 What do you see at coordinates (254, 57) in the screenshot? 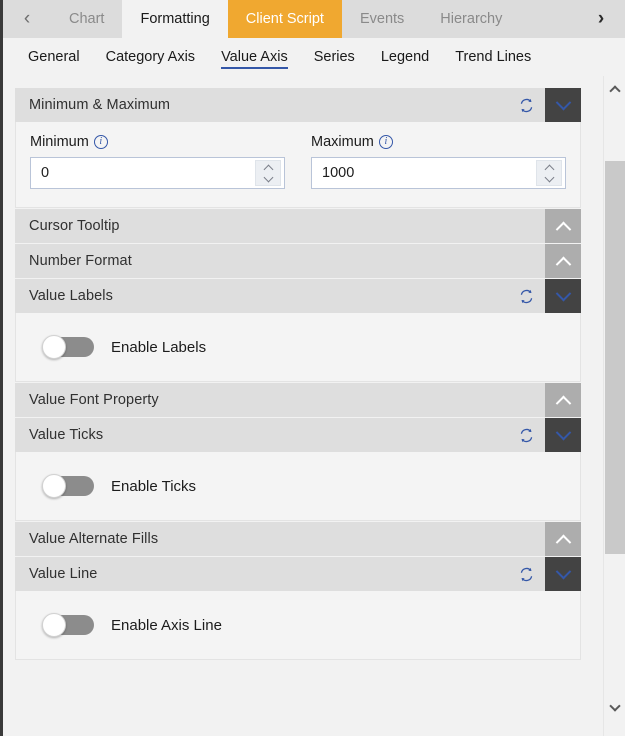
I see `subtab-value-axis: Value Axis` at bounding box center [254, 57].